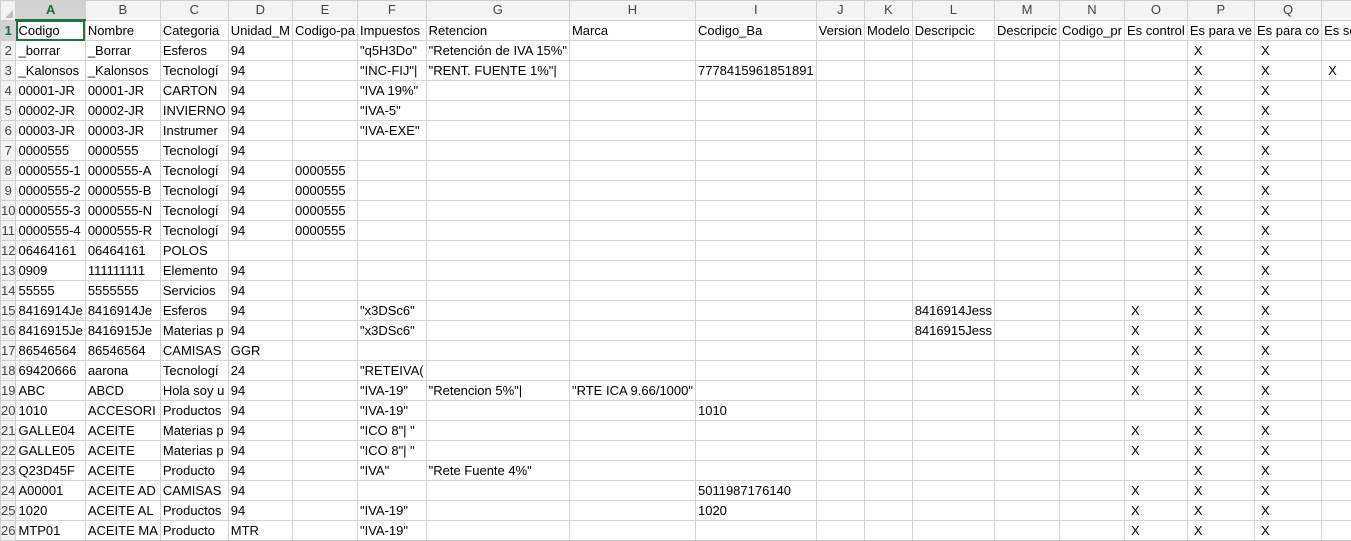 Image resolution: width=1351 pixels, height=541 pixels. I want to click on column-header-q: Q, so click(1288, 10).